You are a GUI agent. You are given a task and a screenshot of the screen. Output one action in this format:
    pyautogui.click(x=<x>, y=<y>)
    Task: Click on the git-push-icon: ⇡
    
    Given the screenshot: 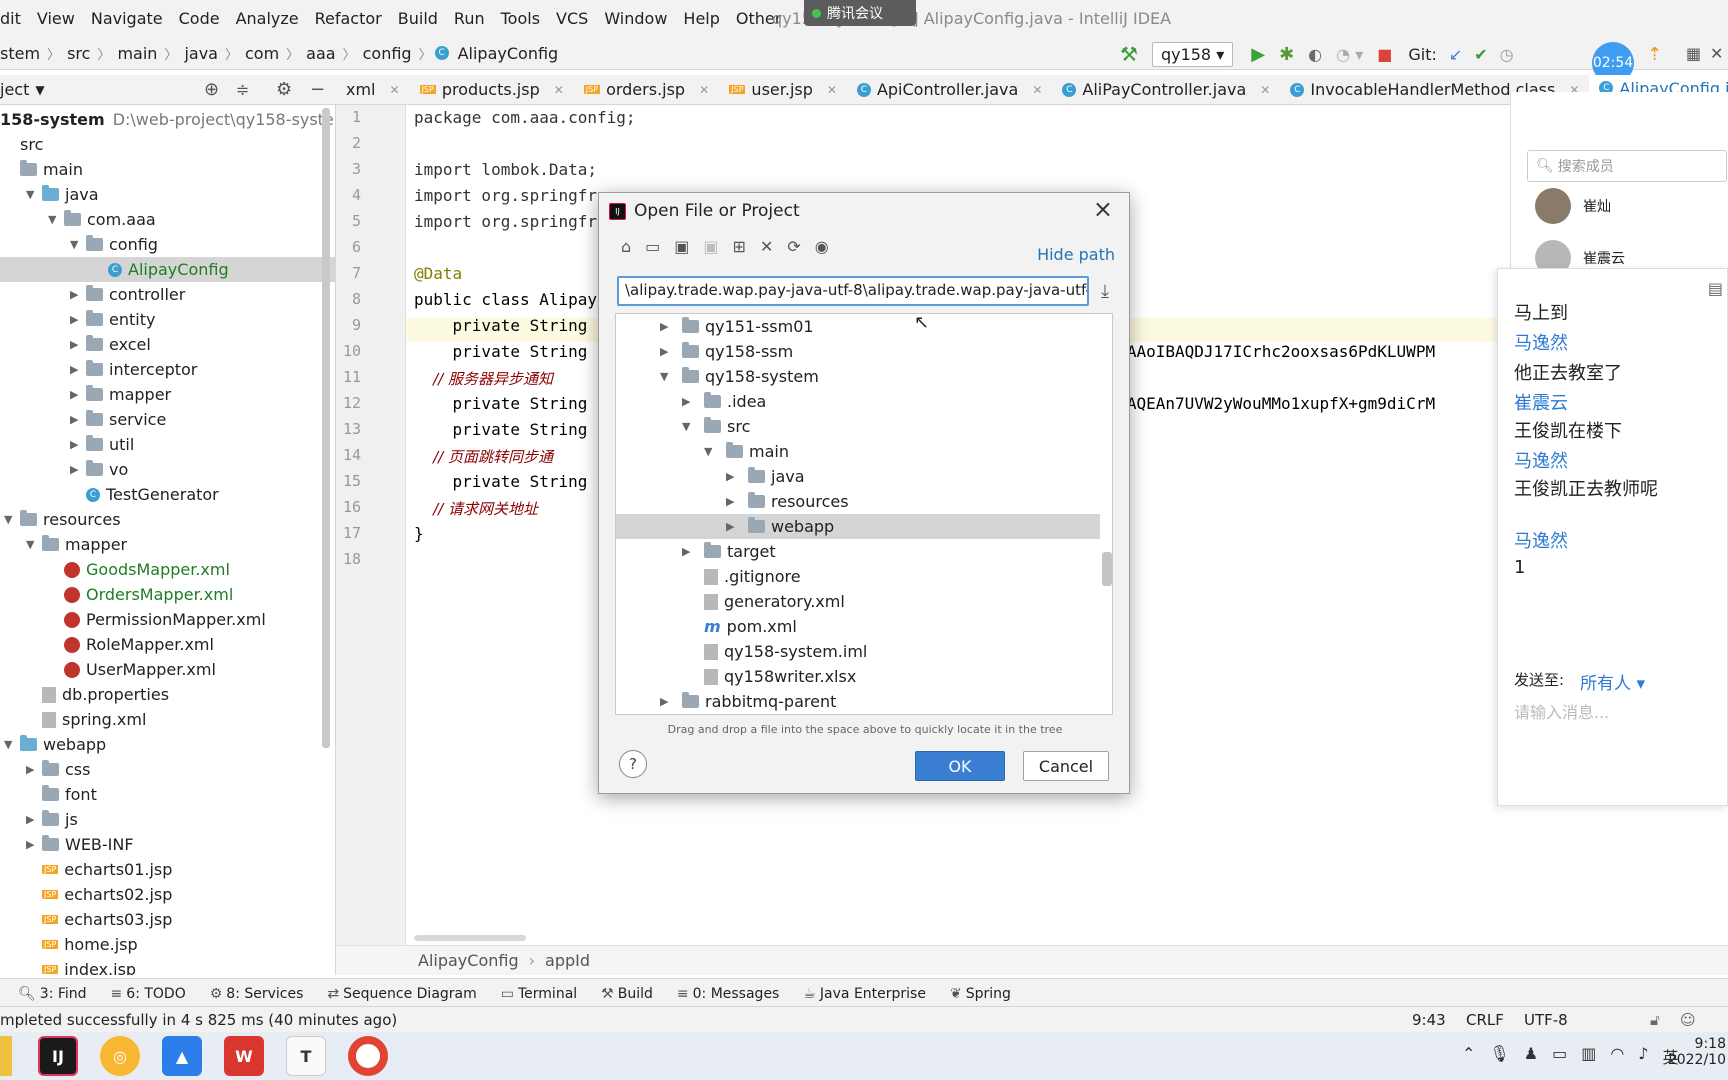 What is the action you would take?
    pyautogui.click(x=1654, y=54)
    